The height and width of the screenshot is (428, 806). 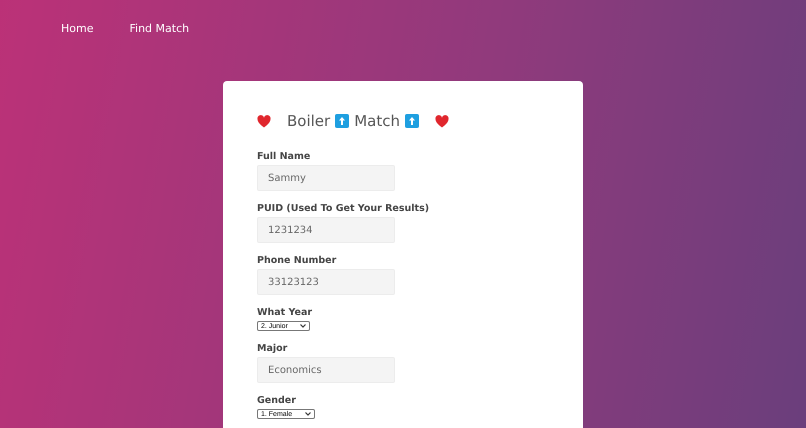 I want to click on text-field: 1231234, so click(x=326, y=230).